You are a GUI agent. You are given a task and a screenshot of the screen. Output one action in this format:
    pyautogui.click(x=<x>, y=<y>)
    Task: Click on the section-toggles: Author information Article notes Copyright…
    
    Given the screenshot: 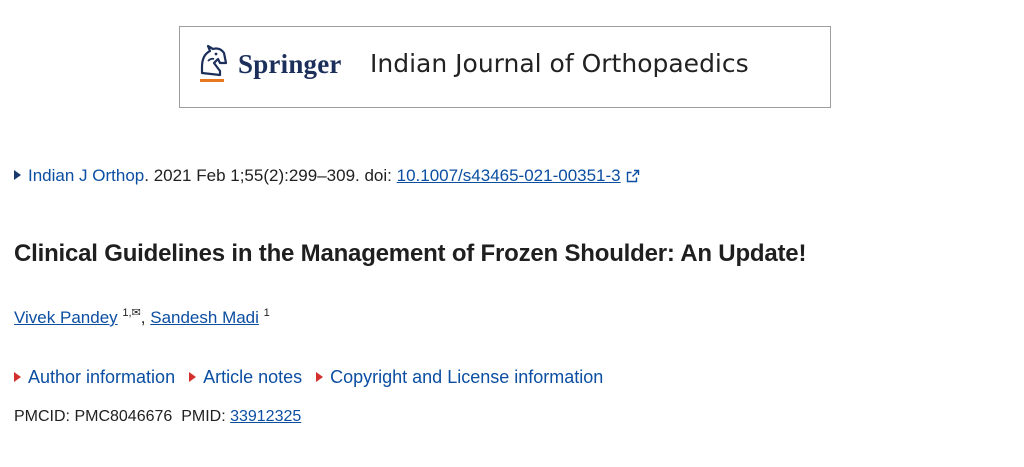 What is the action you would take?
    pyautogui.click(x=315, y=377)
    